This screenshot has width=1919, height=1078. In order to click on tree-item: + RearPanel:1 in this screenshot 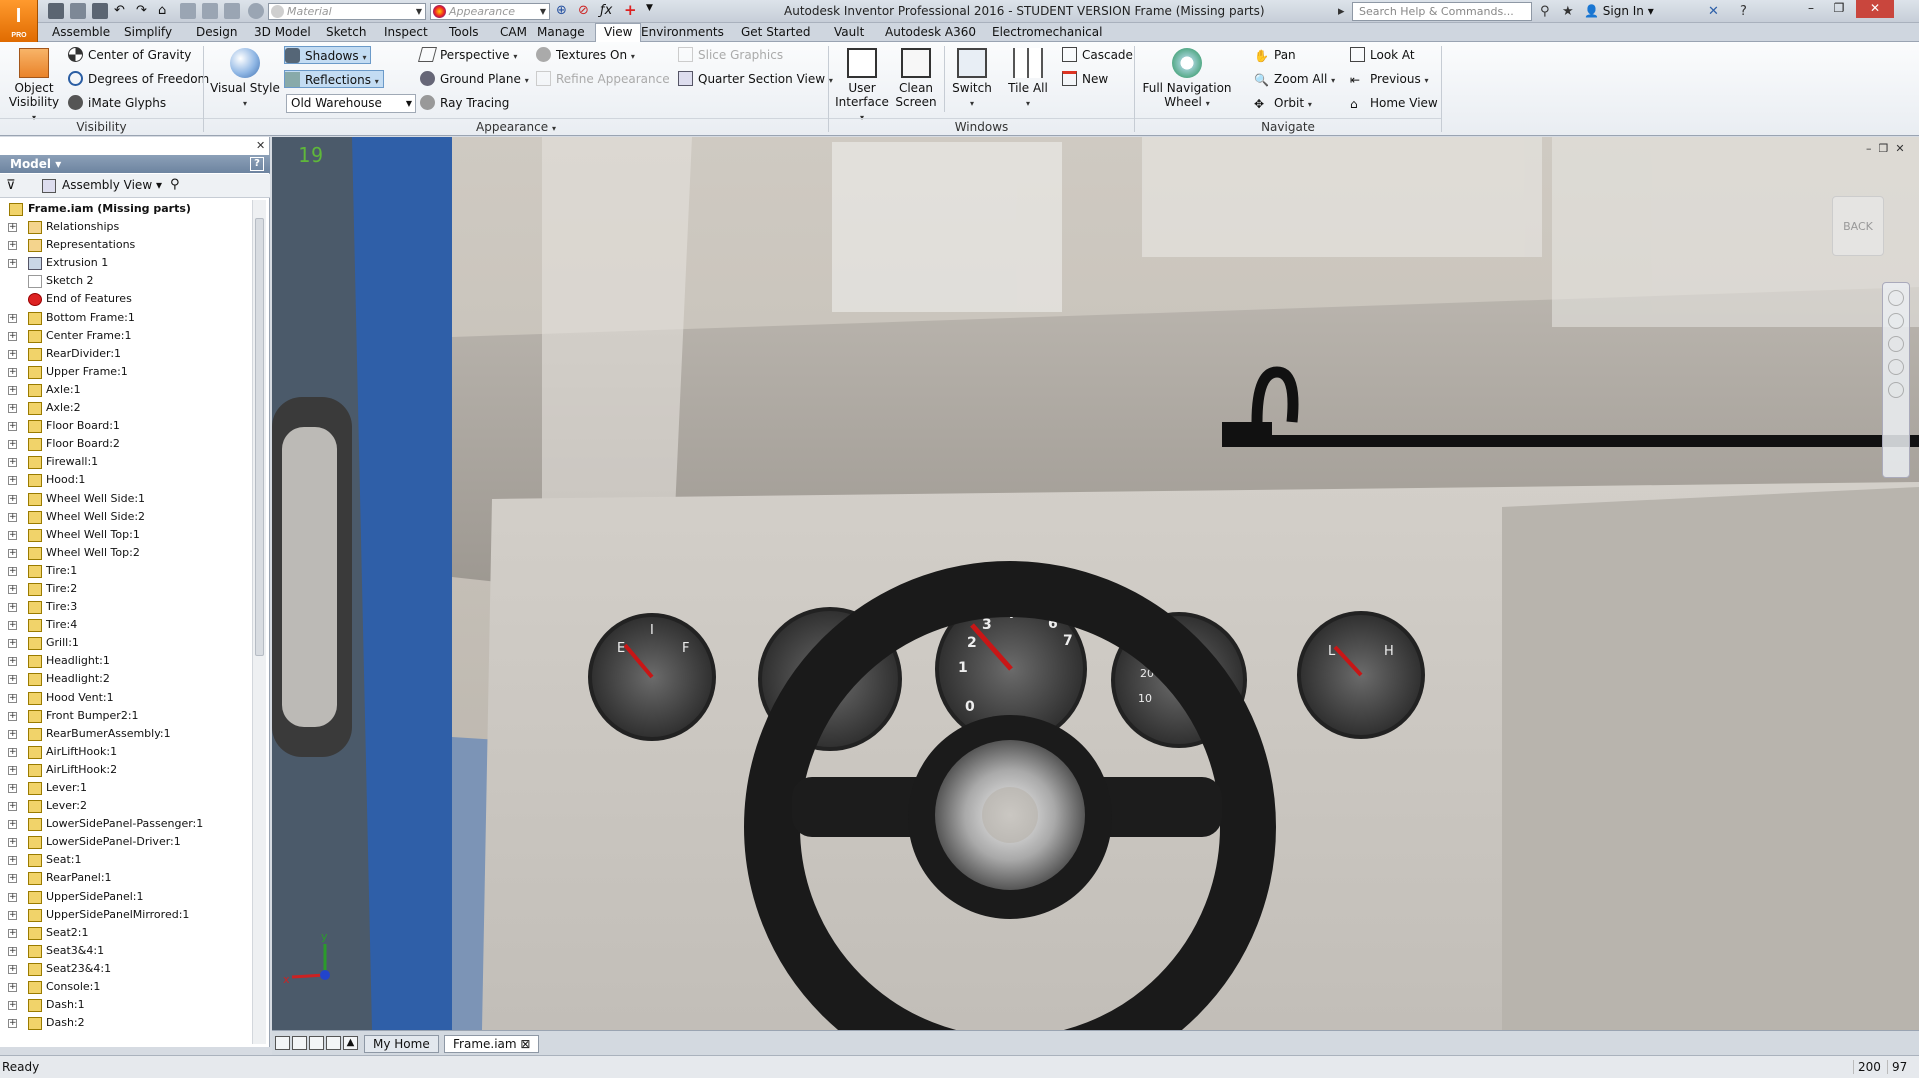, I will do `click(125, 878)`.